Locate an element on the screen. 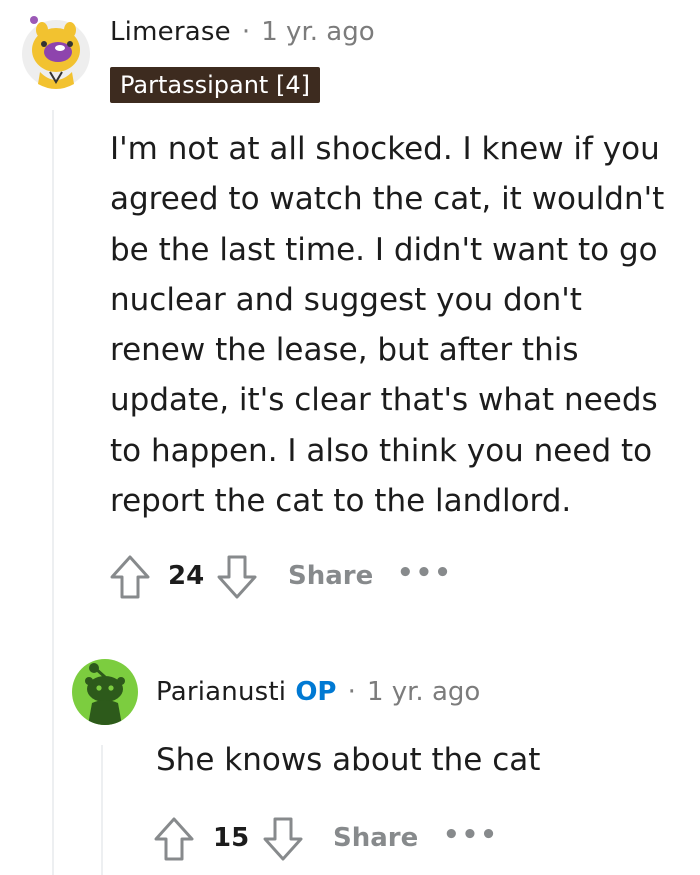 The image size is (700, 875). vote-count: 24 is located at coordinates (186, 576).